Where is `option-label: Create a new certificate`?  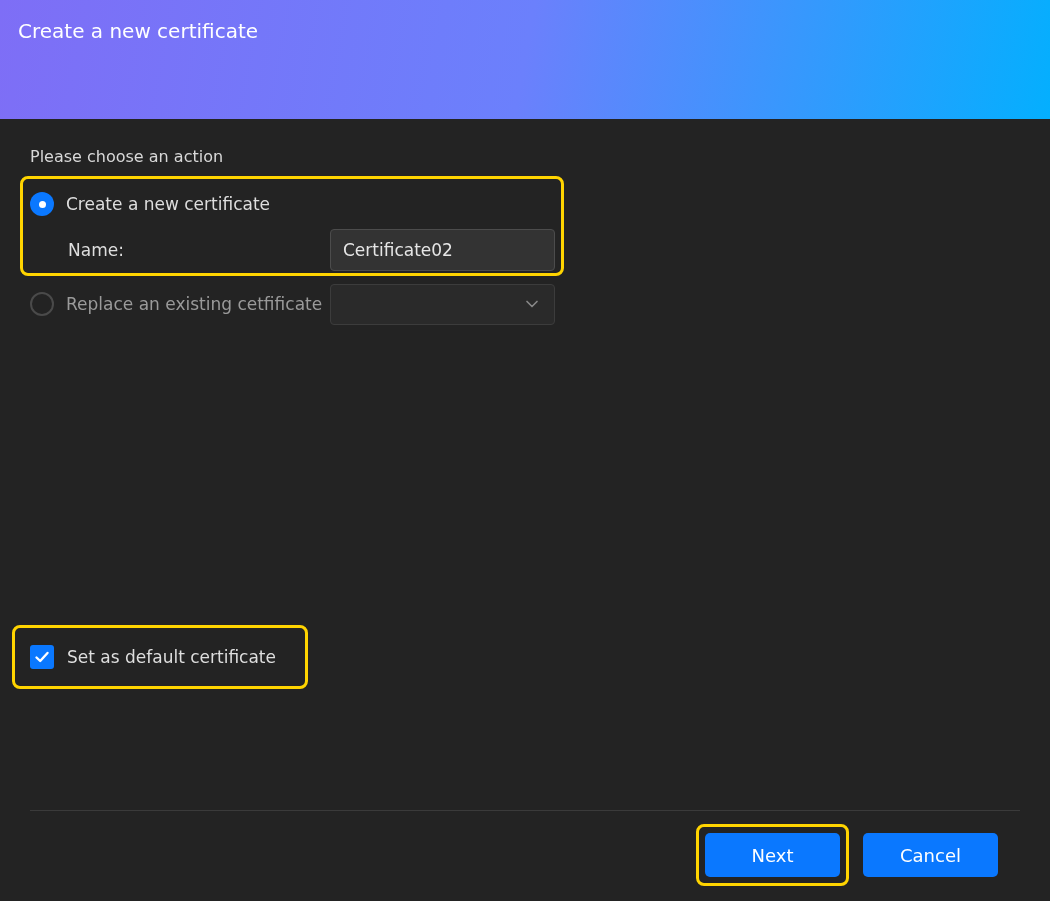 option-label: Create a new certificate is located at coordinates (168, 204).